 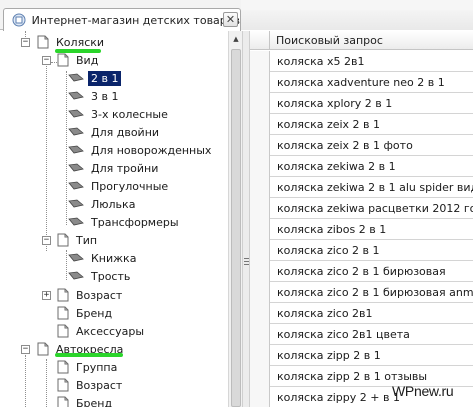 I want to click on tree-label: 3 в 1, so click(x=105, y=96).